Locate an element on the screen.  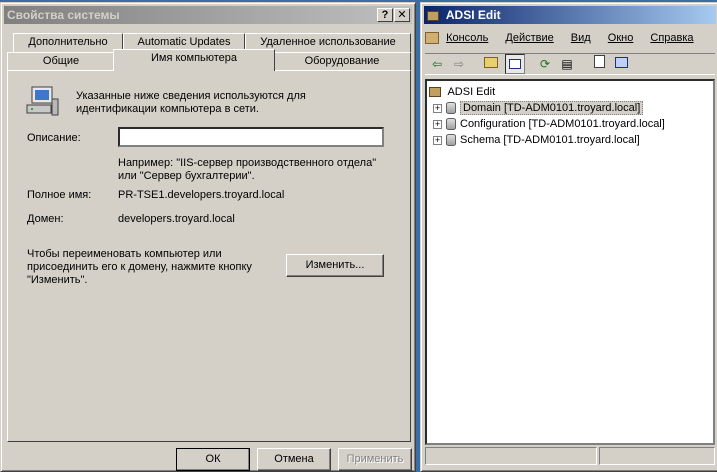
tree-node-schema: + Schema [TD-ADM0101.troyard.local] is located at coordinates (536, 140).